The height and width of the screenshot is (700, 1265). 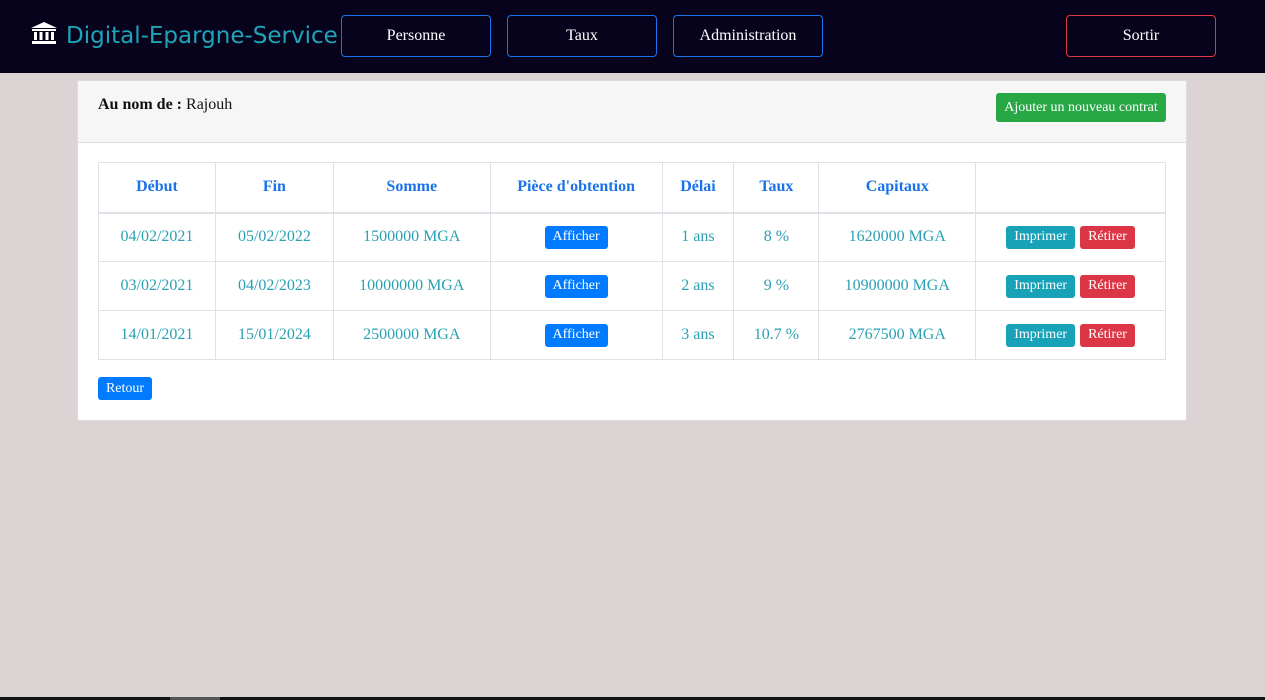 I want to click on cell-fin: 04/02/2023, so click(x=274, y=286).